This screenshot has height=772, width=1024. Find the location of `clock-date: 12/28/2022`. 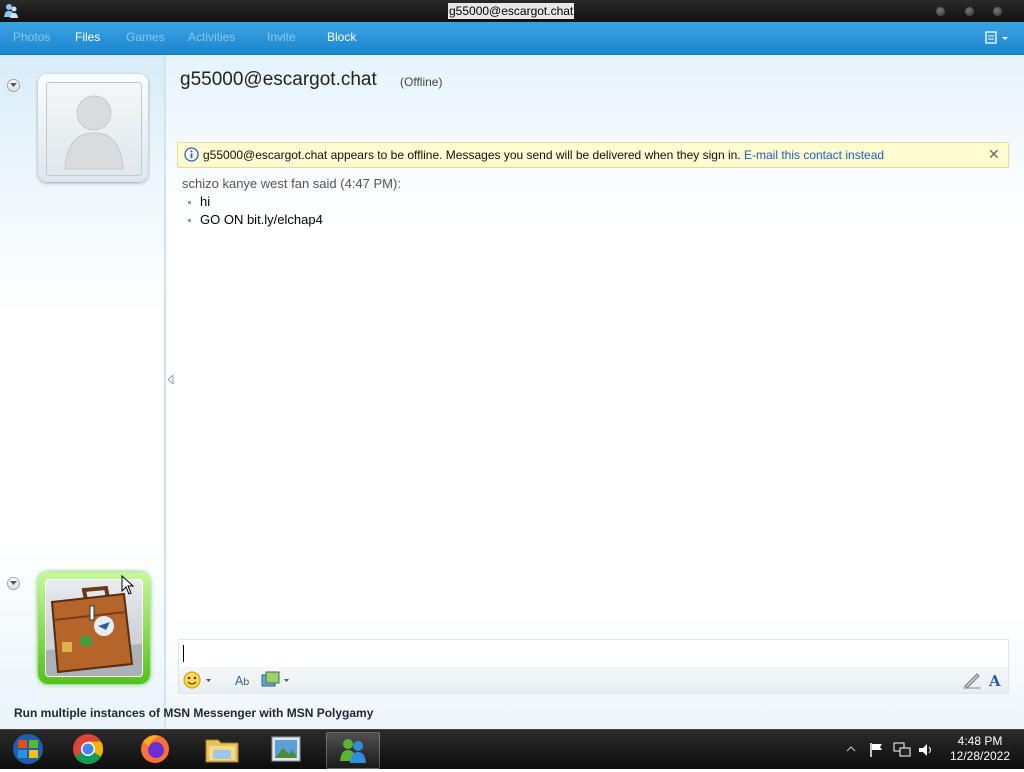

clock-date: 12/28/2022 is located at coordinates (980, 756).